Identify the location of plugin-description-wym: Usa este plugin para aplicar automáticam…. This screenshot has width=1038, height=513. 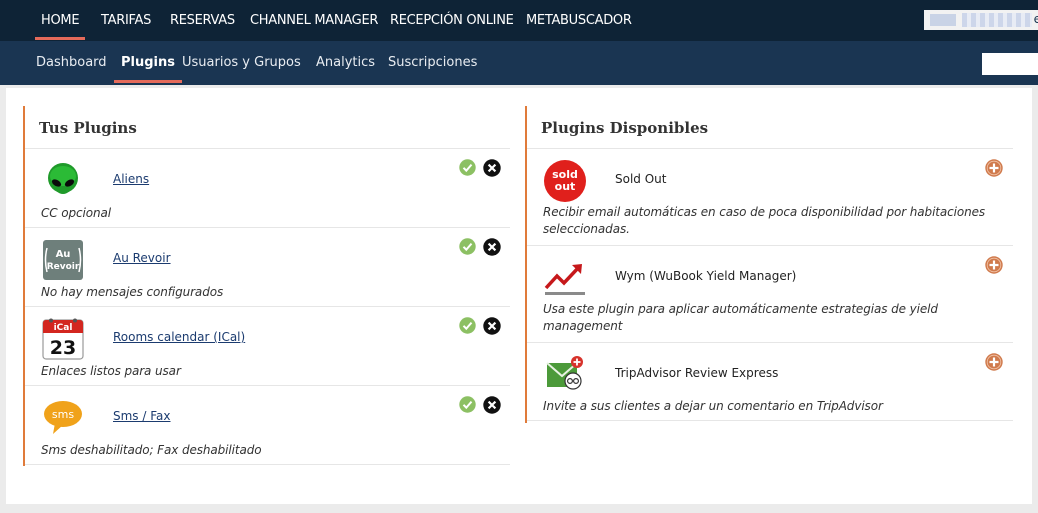
(740, 317).